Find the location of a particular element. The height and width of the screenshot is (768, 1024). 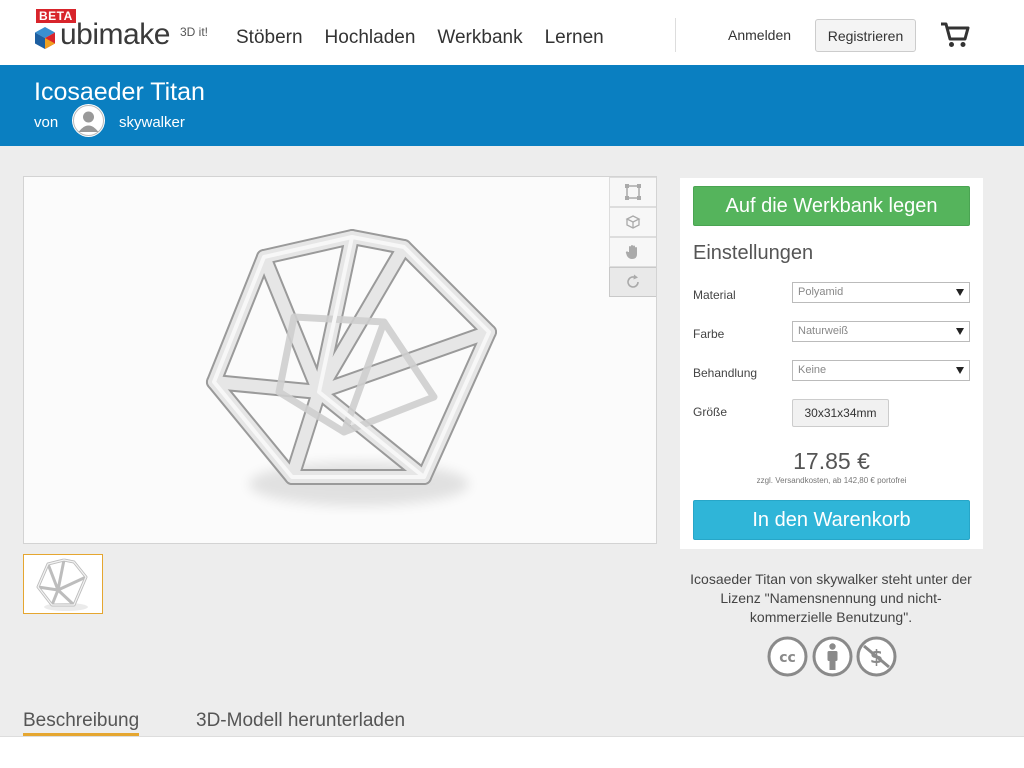

tool-pan is located at coordinates (632, 252).